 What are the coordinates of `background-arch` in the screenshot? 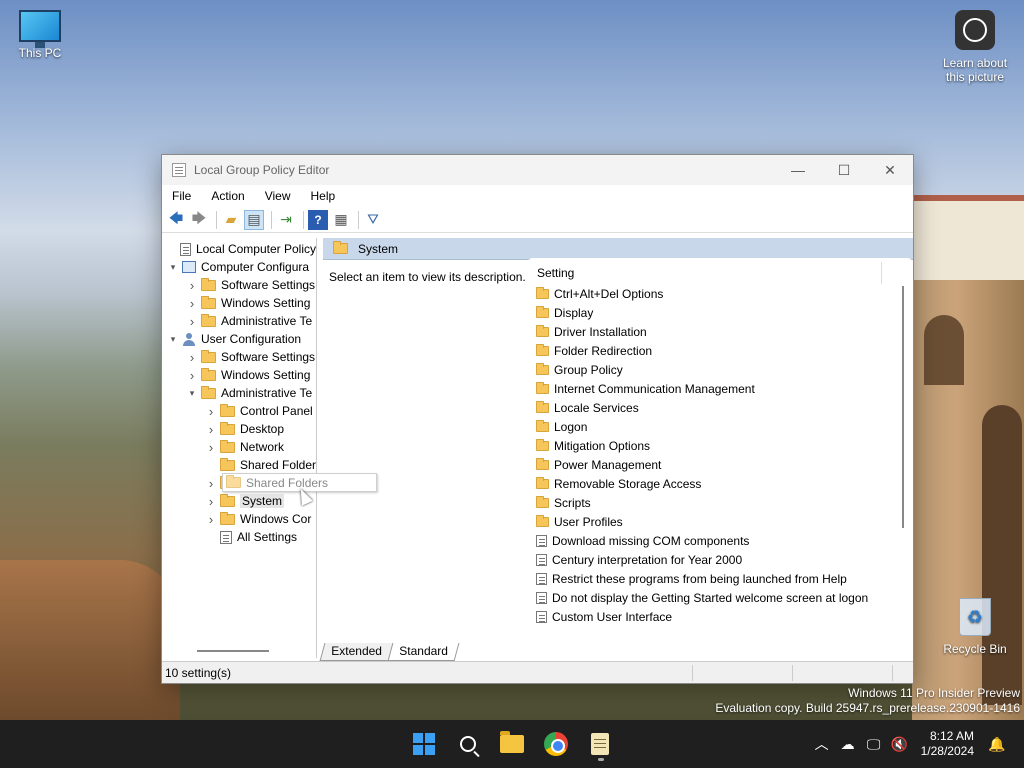 It's located at (944, 350).